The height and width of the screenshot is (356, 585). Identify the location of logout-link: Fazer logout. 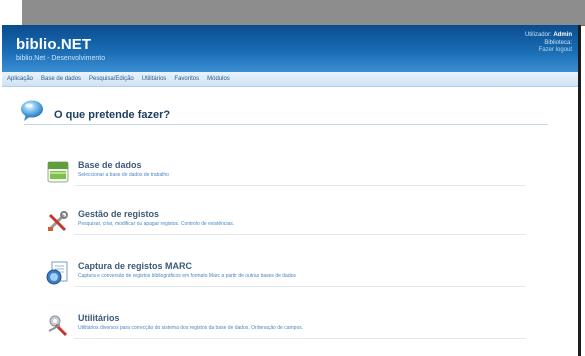
(548, 51).